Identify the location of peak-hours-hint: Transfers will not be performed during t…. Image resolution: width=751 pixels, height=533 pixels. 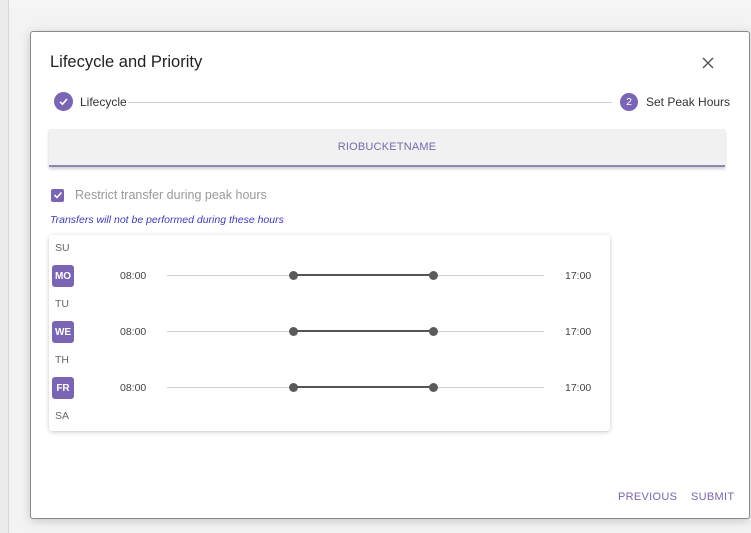
(167, 220).